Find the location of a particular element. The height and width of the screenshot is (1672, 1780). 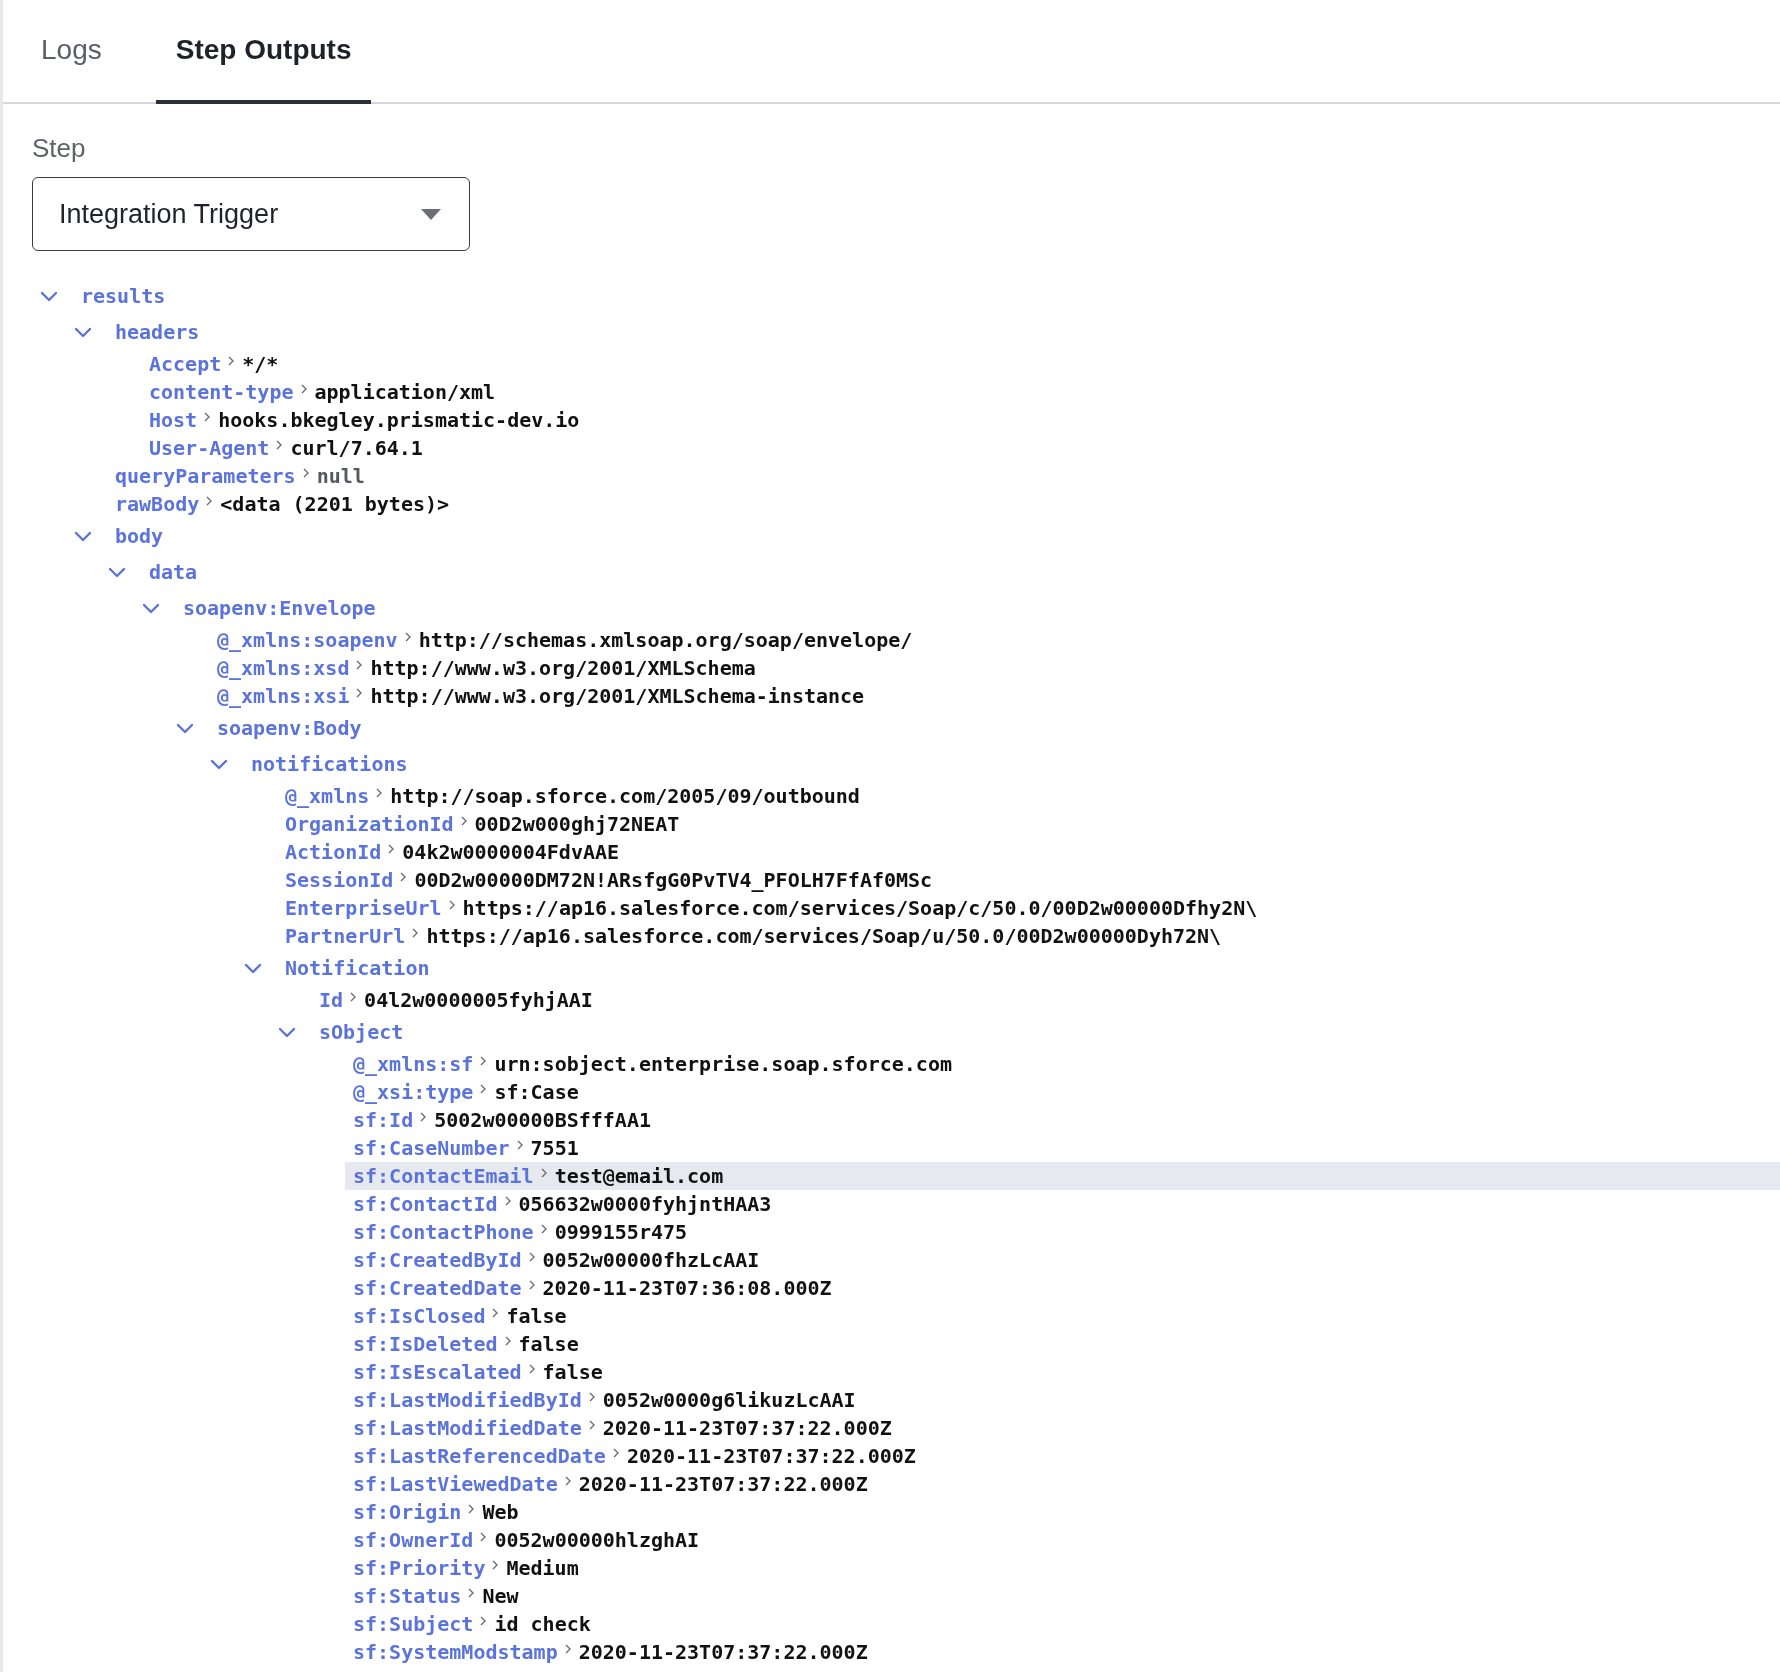

tree-row: @_xmlns http://soap.sforce.com/2005/09/outbound is located at coordinates (1028, 796).